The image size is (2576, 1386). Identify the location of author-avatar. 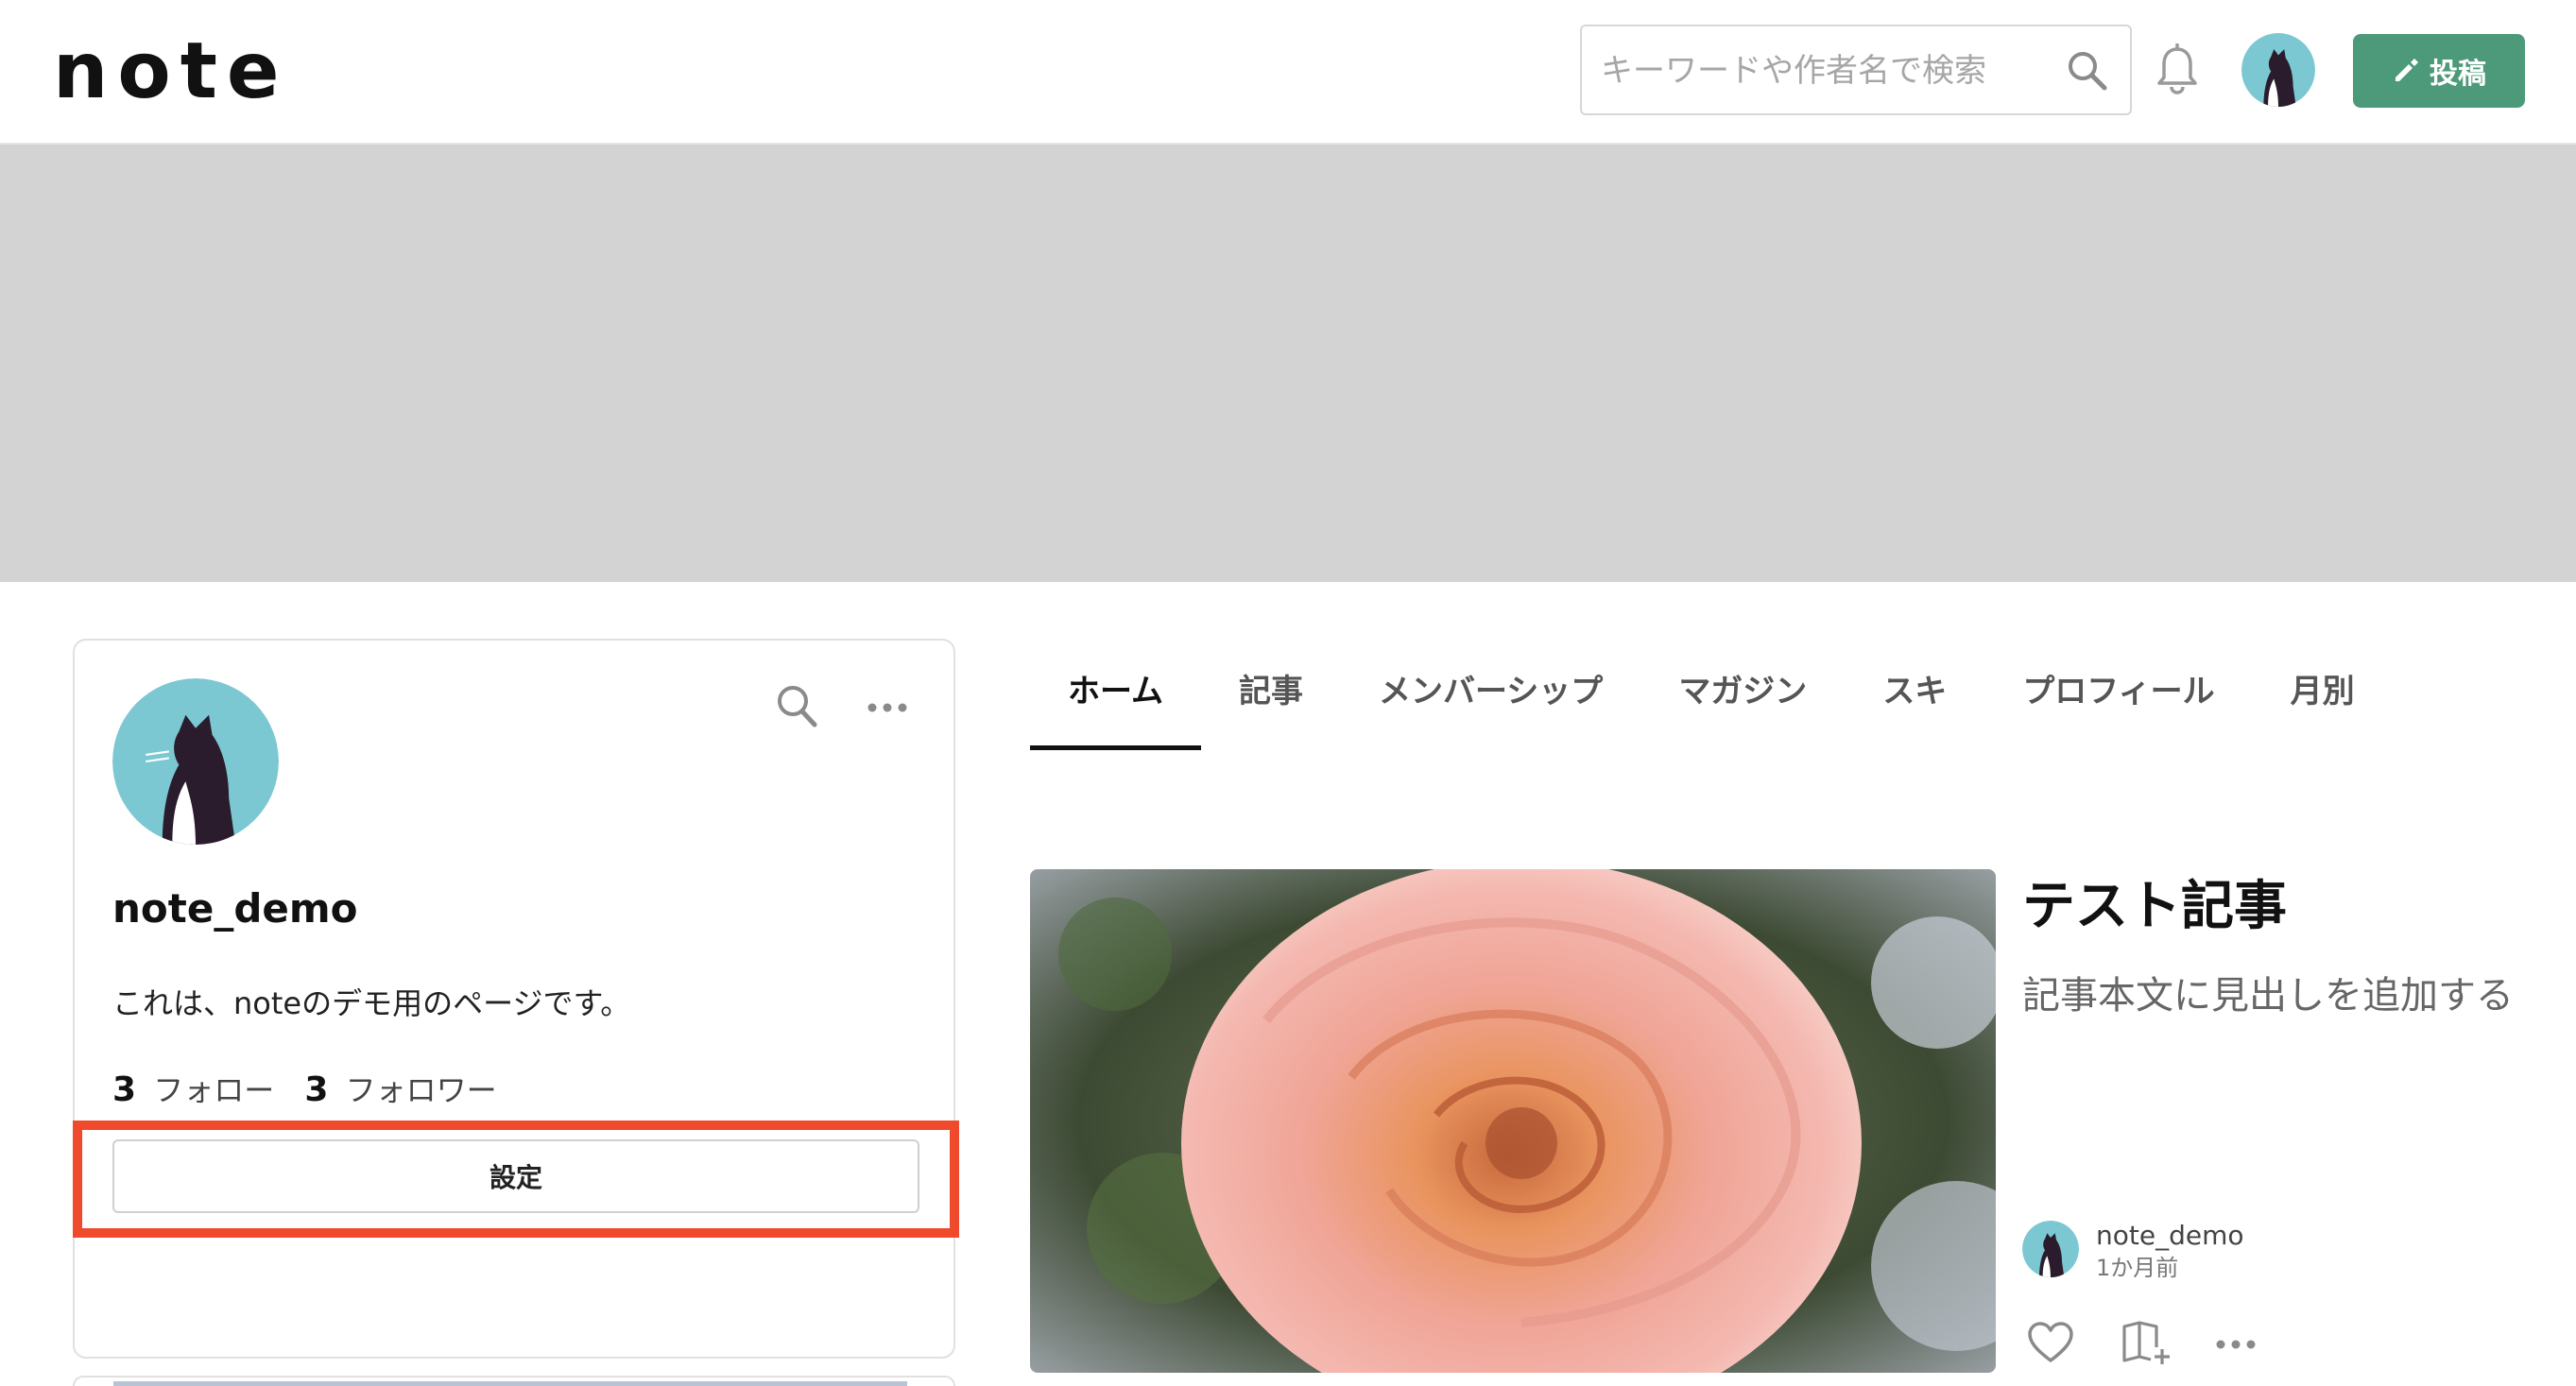
(2050, 1249).